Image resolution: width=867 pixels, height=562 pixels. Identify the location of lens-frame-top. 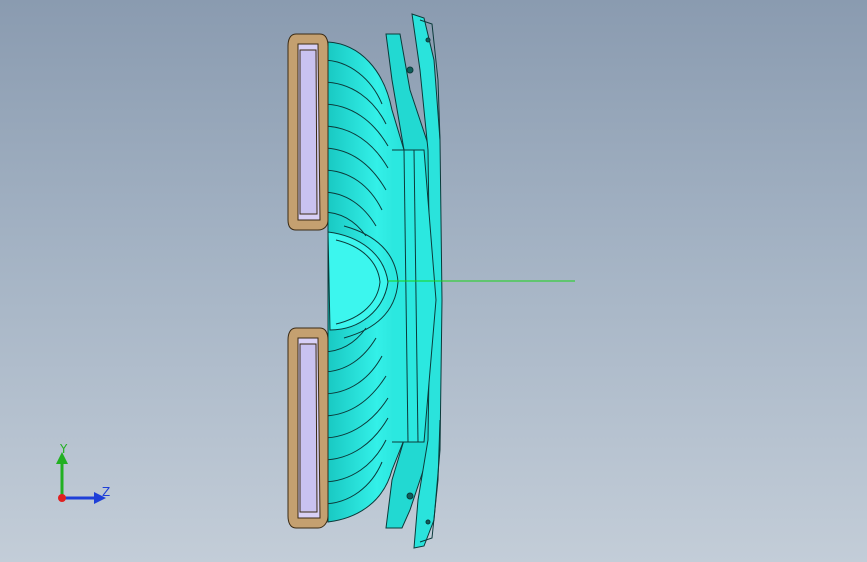
(308, 132).